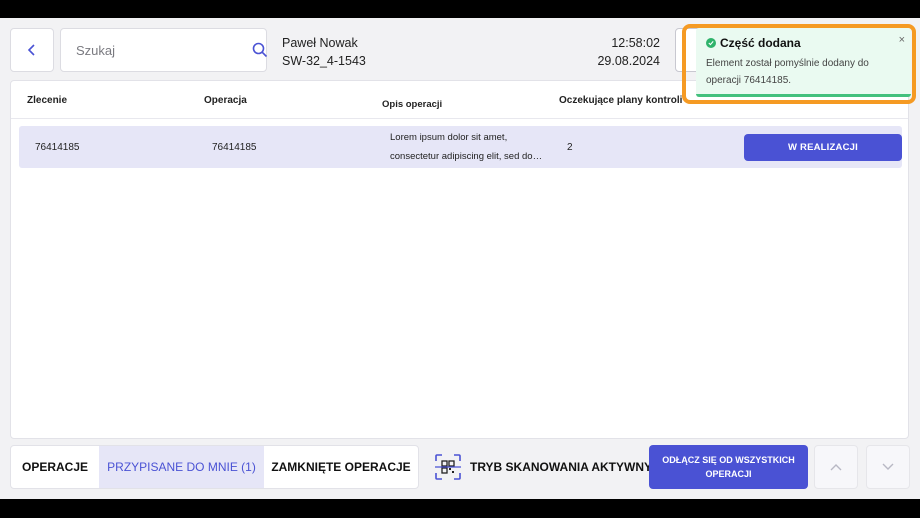 The width and height of the screenshot is (920, 518). What do you see at coordinates (324, 52) in the screenshot?
I see `user-info: Paweł Nowak SW-32_4-1543` at bounding box center [324, 52].